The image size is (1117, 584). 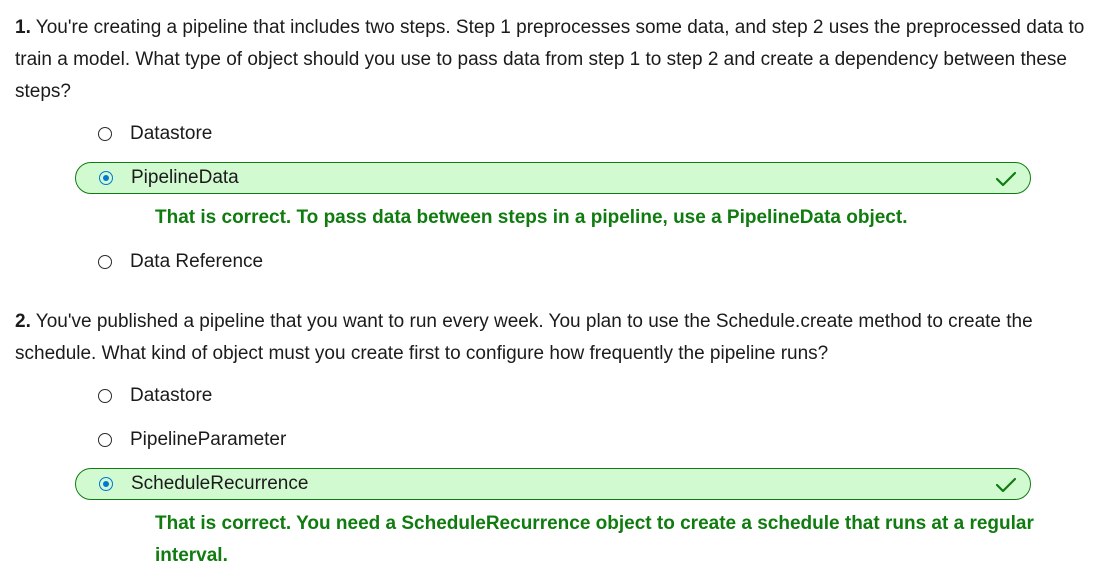 What do you see at coordinates (23, 321) in the screenshot?
I see `question-2-number: 2.` at bounding box center [23, 321].